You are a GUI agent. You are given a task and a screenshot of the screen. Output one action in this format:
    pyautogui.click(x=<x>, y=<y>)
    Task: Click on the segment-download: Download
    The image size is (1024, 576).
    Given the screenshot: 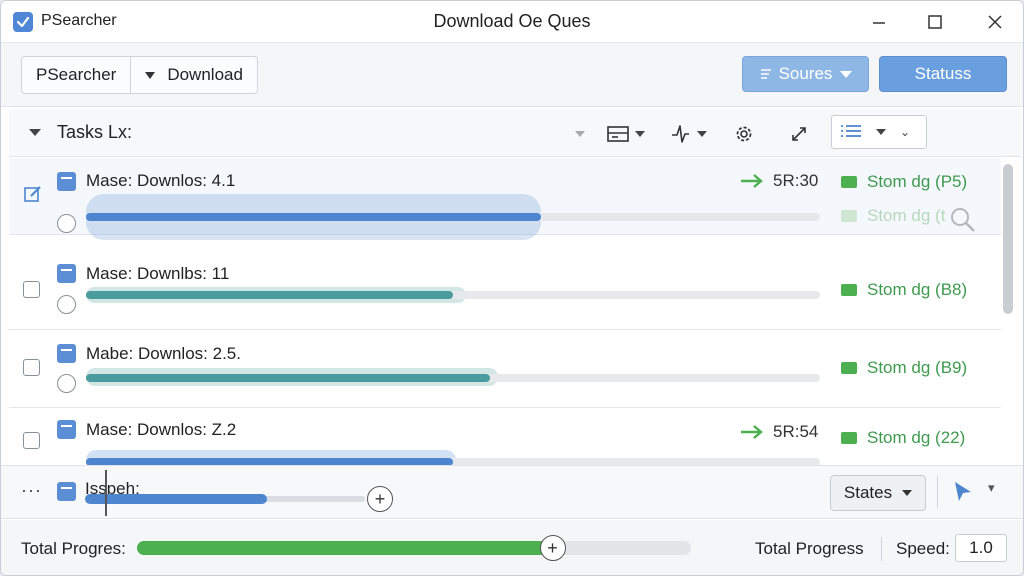 What is the action you would take?
    pyautogui.click(x=193, y=75)
    